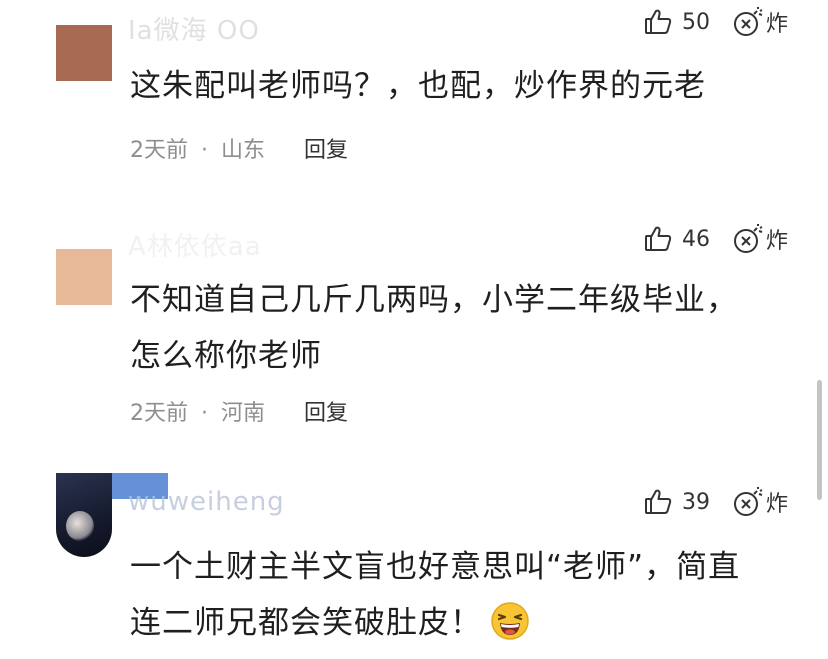 This screenshot has width=828, height=659. I want to click on comment-text-line: 不知道自己几斤几两吗，小学二年级毕业，, so click(434, 300).